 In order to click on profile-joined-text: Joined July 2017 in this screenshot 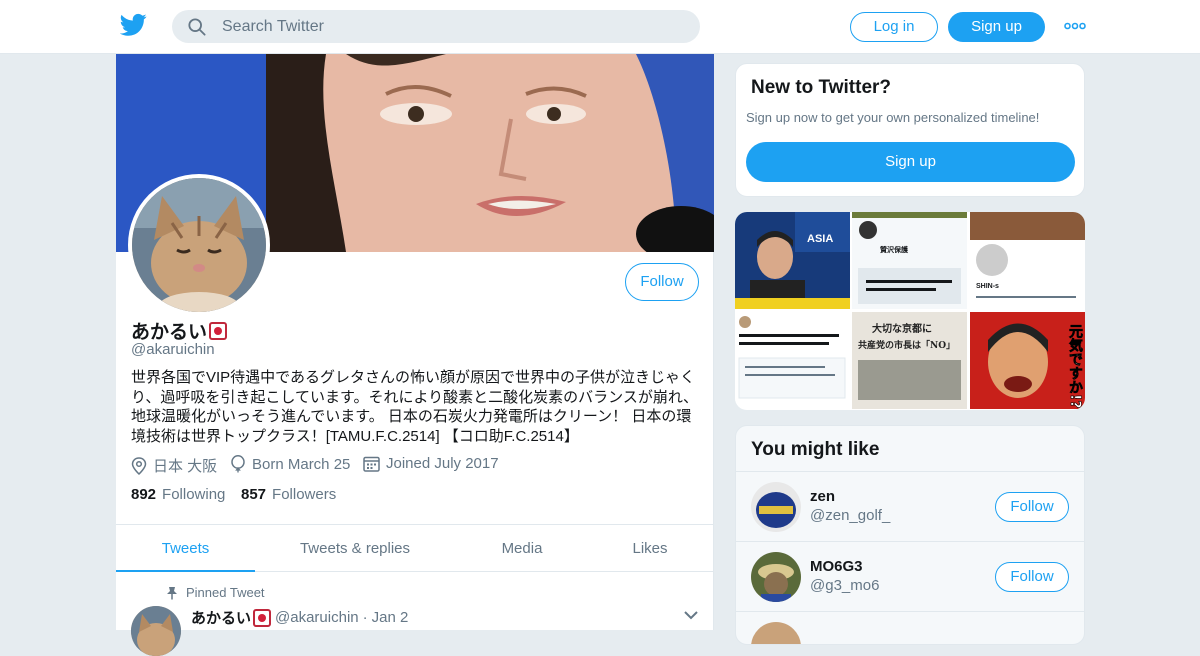, I will do `click(442, 463)`.